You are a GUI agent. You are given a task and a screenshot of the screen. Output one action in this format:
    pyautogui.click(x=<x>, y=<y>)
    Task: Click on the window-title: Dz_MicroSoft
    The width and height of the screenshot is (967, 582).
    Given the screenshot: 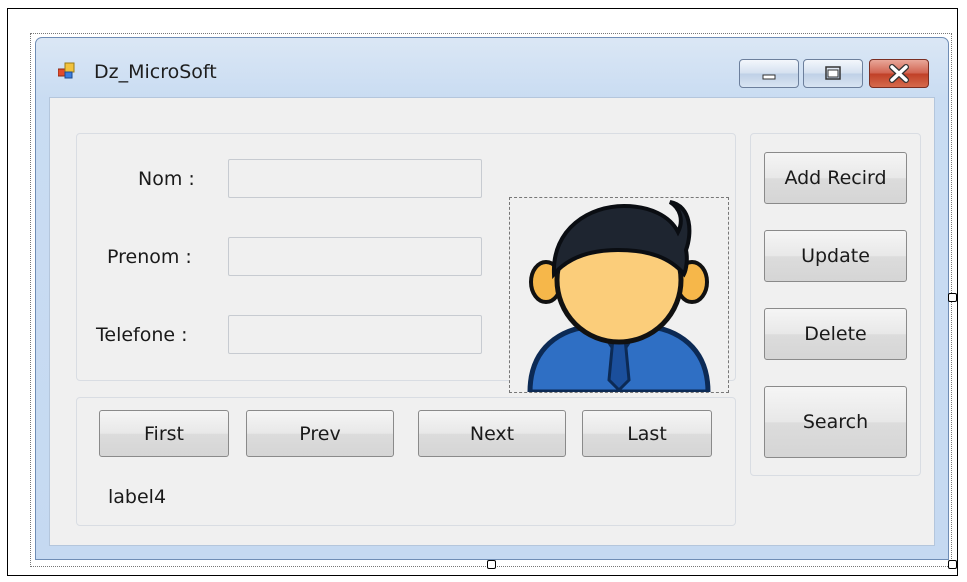 What is the action you would take?
    pyautogui.click(x=155, y=72)
    